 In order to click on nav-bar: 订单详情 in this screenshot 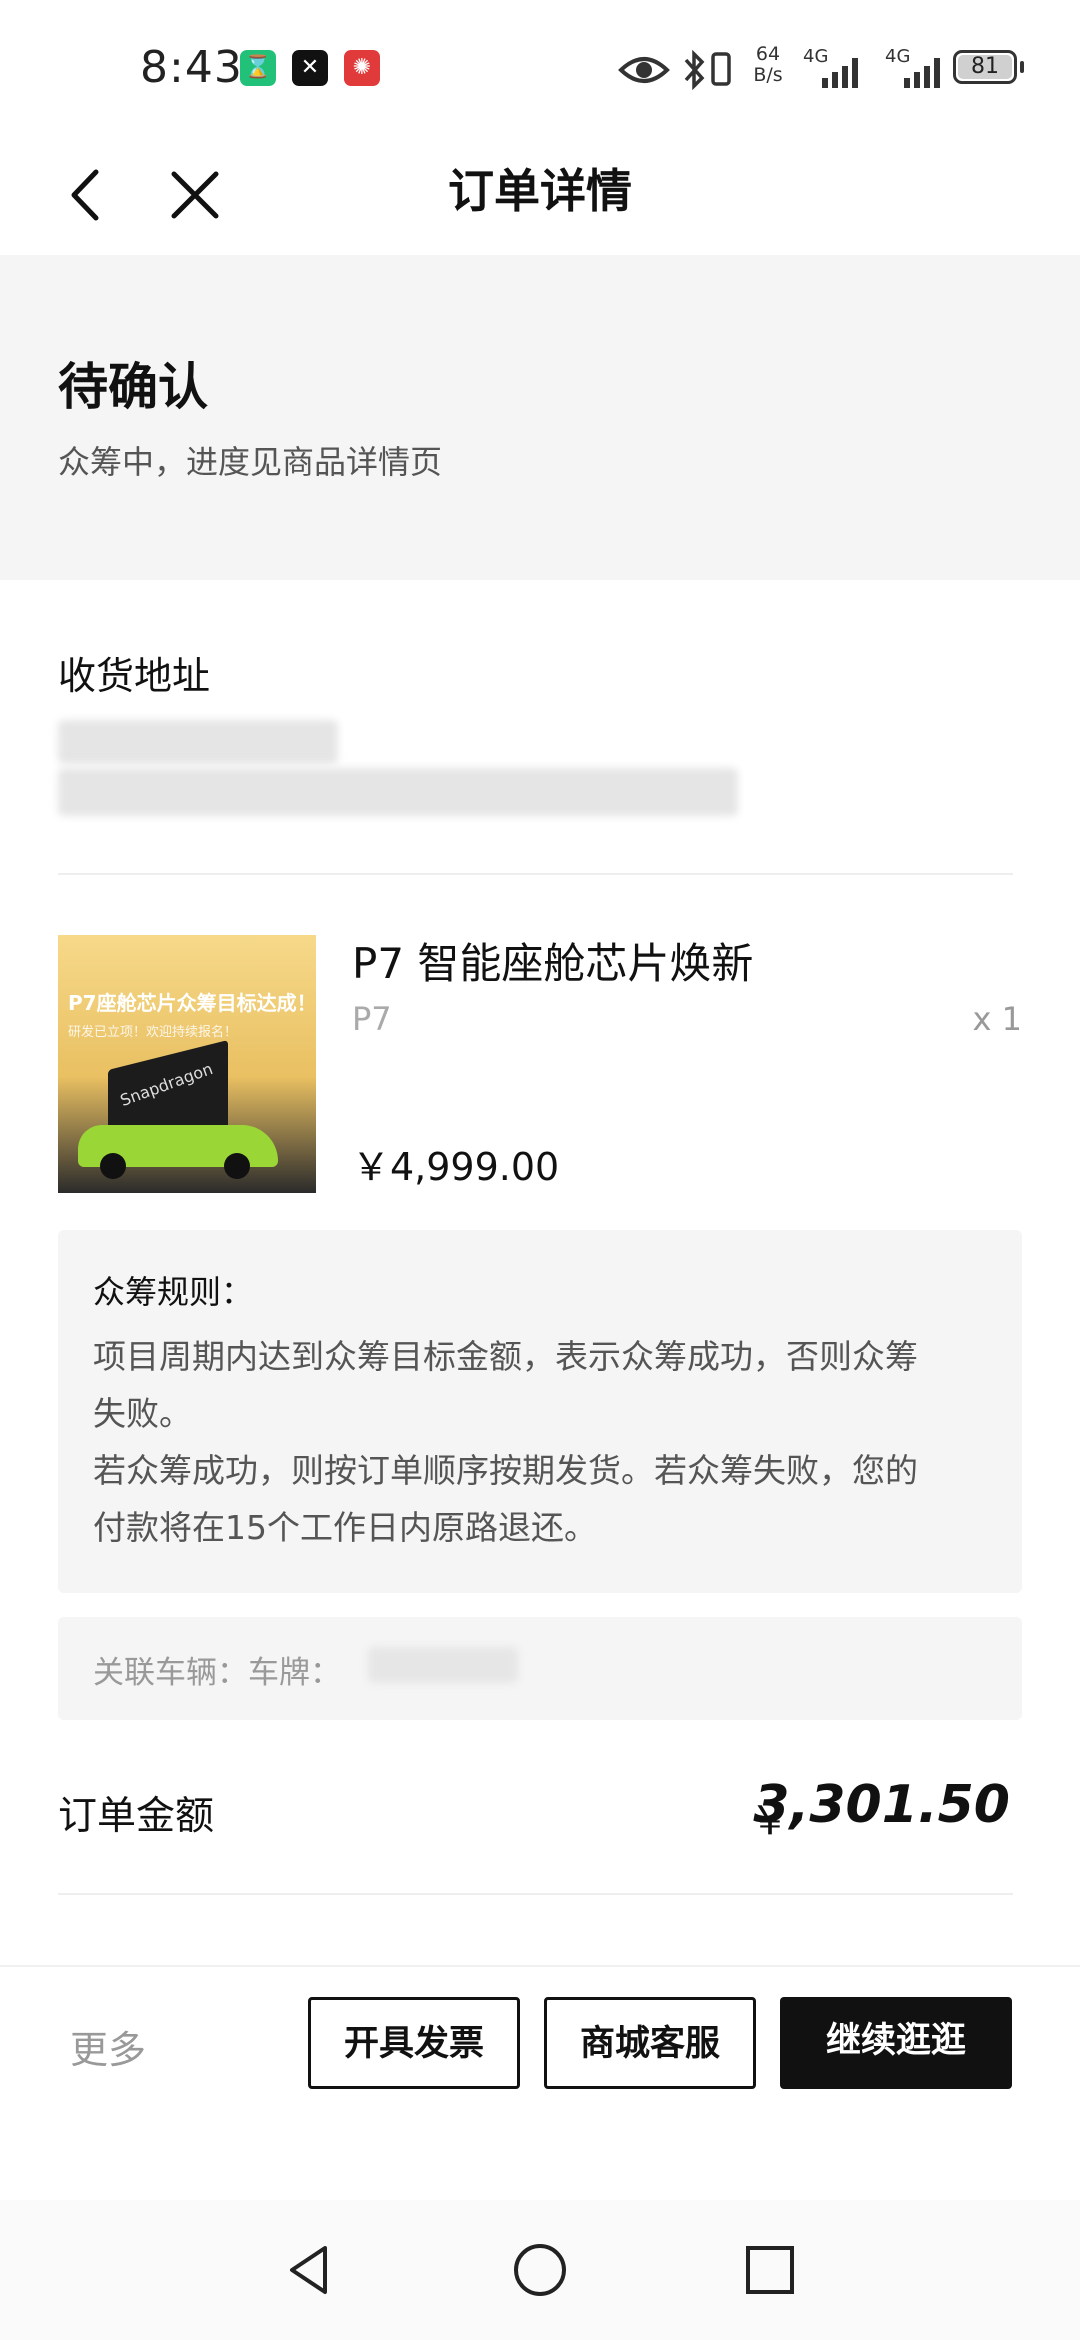, I will do `click(540, 195)`.